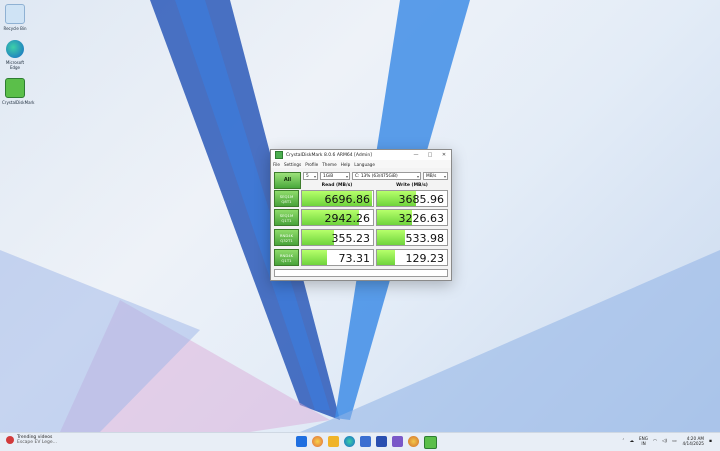  I want to click on taskbar-apps, so click(369, 442).